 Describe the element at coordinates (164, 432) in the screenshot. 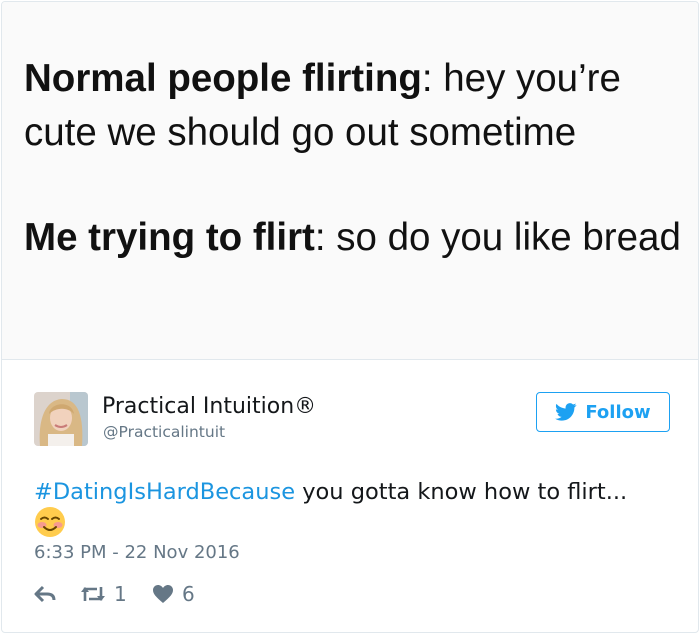

I see `author-handle: @Practicalintuit` at that location.